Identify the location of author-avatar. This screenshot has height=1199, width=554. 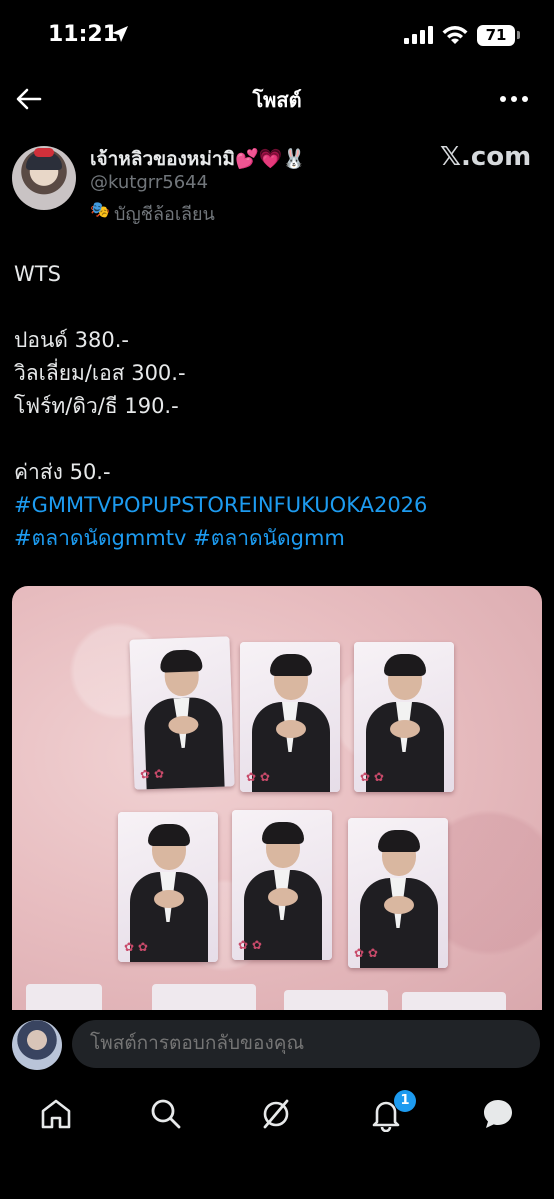
(44, 178).